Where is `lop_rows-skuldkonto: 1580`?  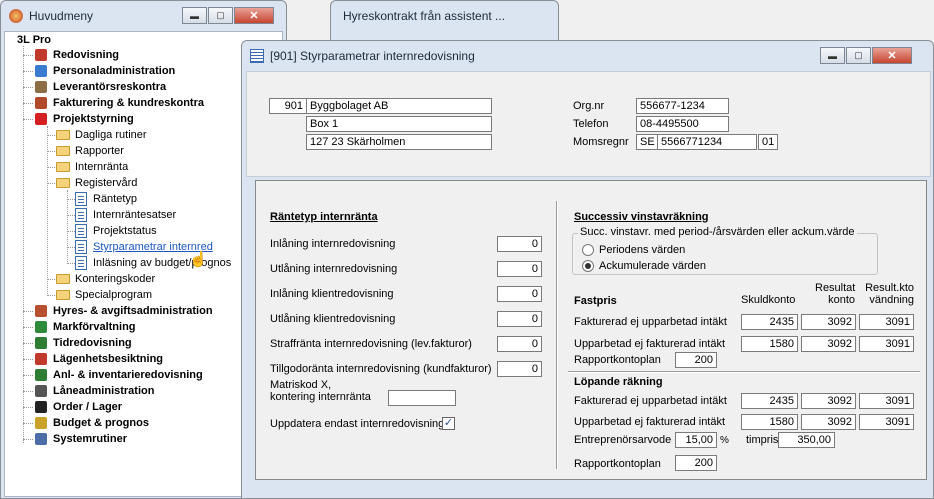 lop_rows-skuldkonto: 1580 is located at coordinates (769, 422).